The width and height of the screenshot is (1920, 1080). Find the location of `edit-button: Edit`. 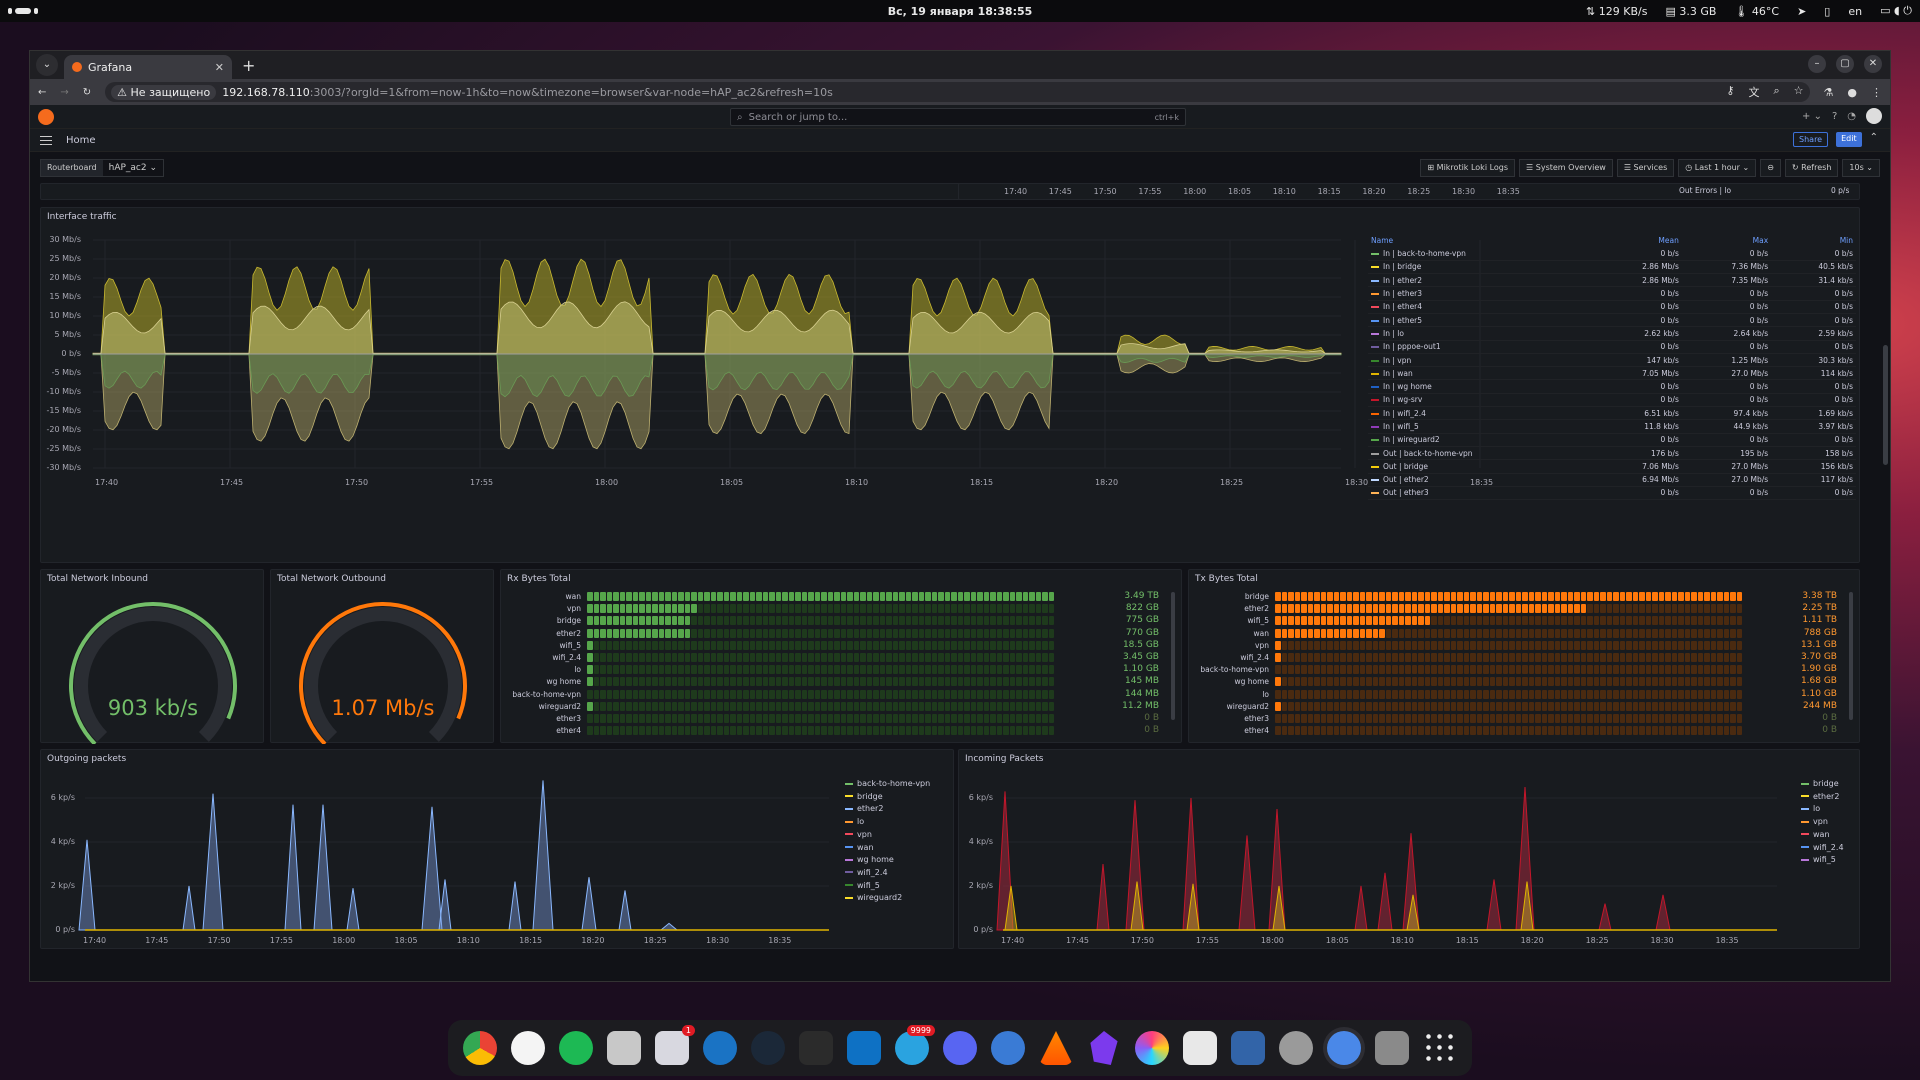

edit-button: Edit is located at coordinates (1849, 139).